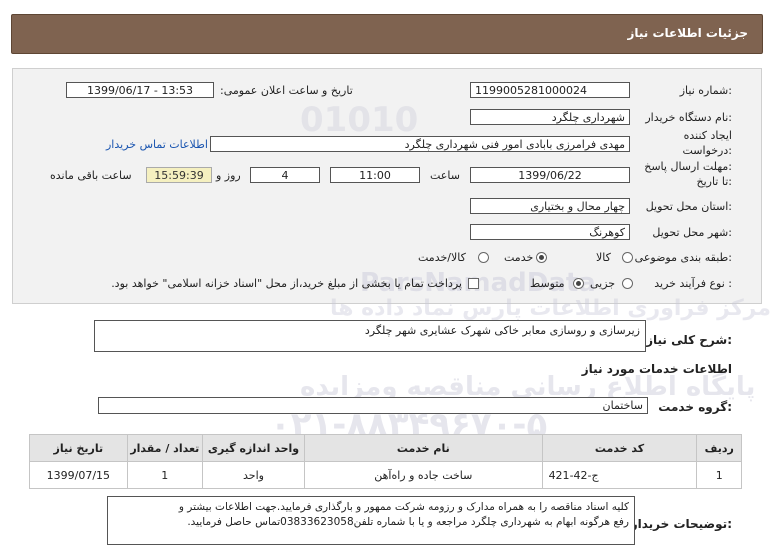 The width and height of the screenshot is (770, 545). I want to click on buyer-contact-link: اطلاعات تماس خریدار, so click(157, 144).